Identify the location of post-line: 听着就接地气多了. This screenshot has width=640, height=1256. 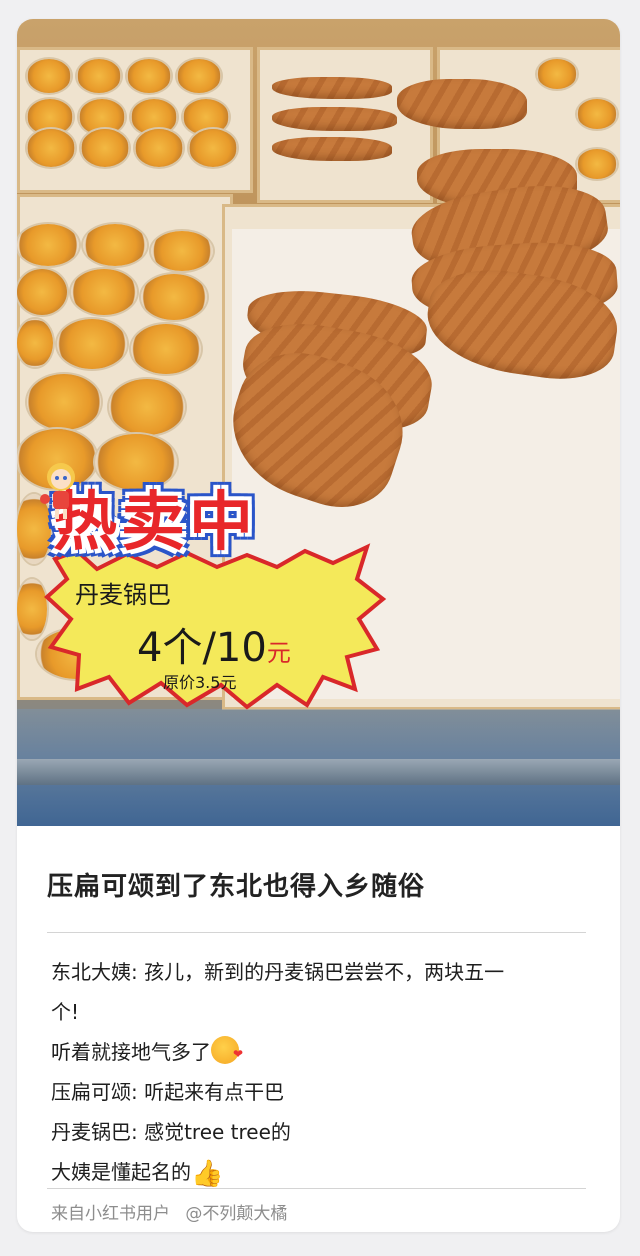
(321, 1053).